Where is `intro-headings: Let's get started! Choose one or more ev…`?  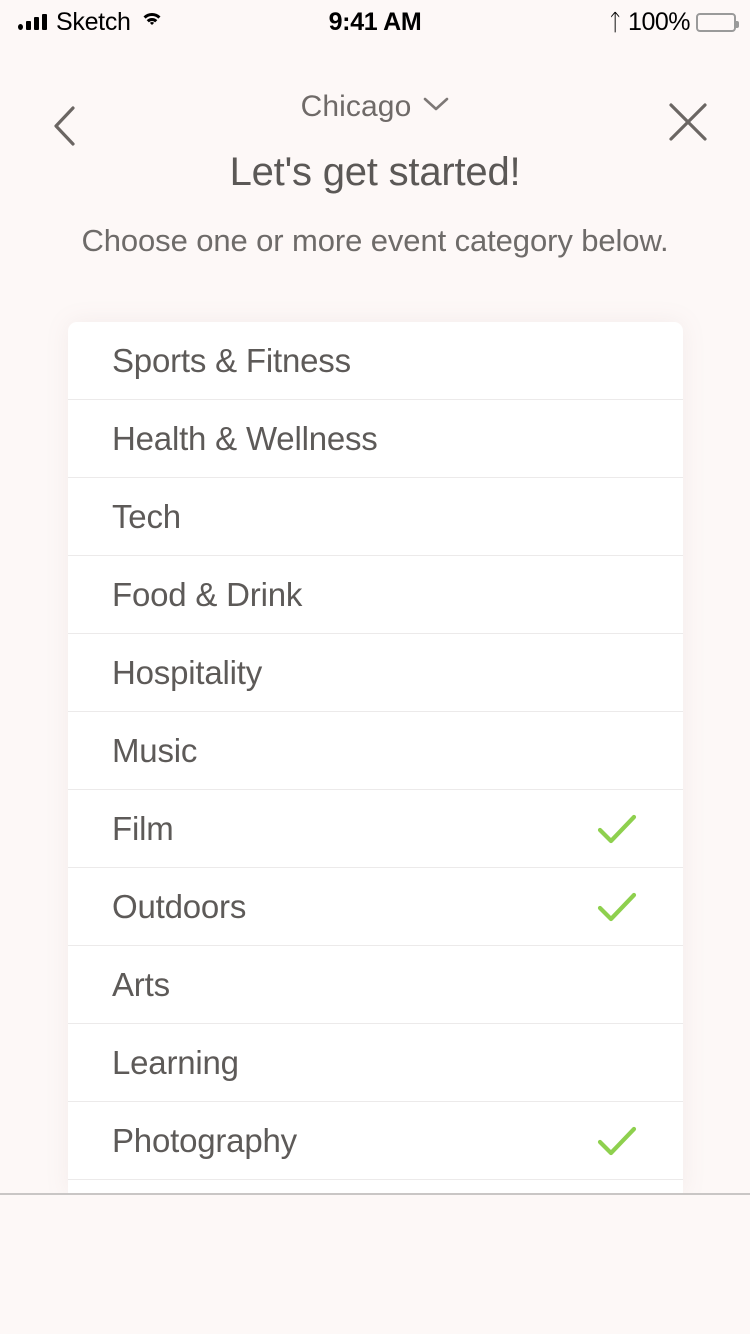 intro-headings: Let's get started! Choose one or more ev… is located at coordinates (375, 204).